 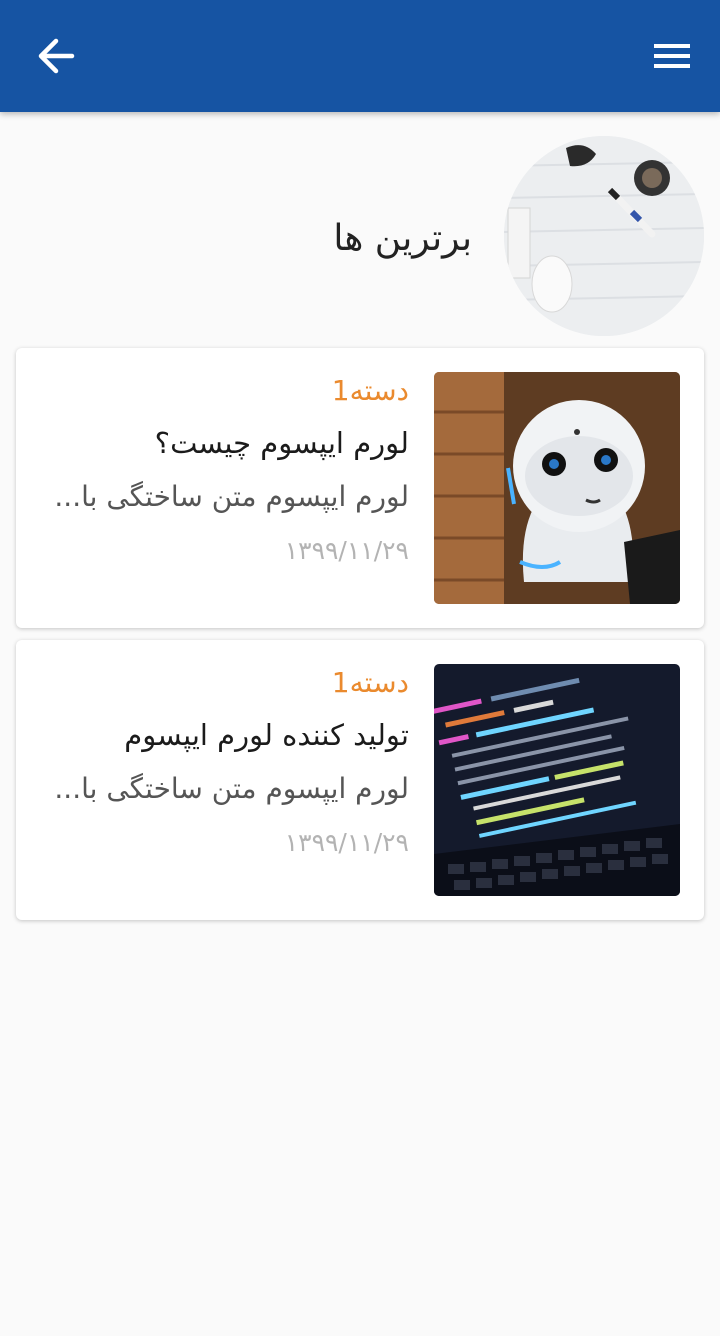 I want to click on header-image, so click(x=604, y=236).